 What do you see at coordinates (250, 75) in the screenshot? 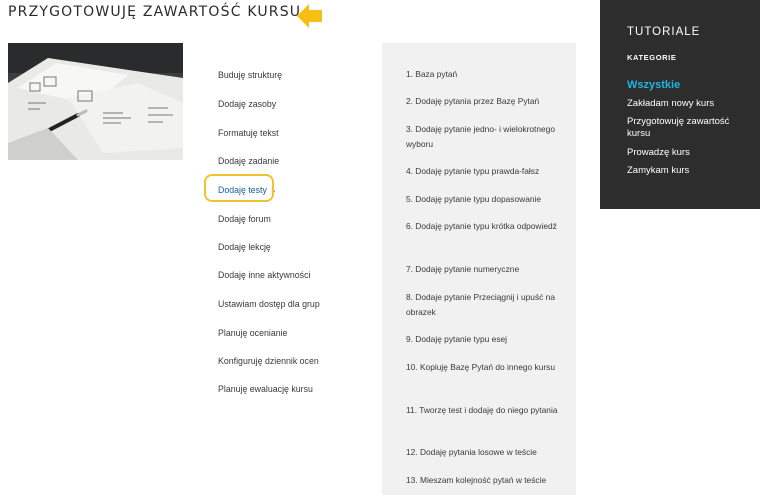
I see `menu-item-buduje-strukture: Buduję strukturę` at bounding box center [250, 75].